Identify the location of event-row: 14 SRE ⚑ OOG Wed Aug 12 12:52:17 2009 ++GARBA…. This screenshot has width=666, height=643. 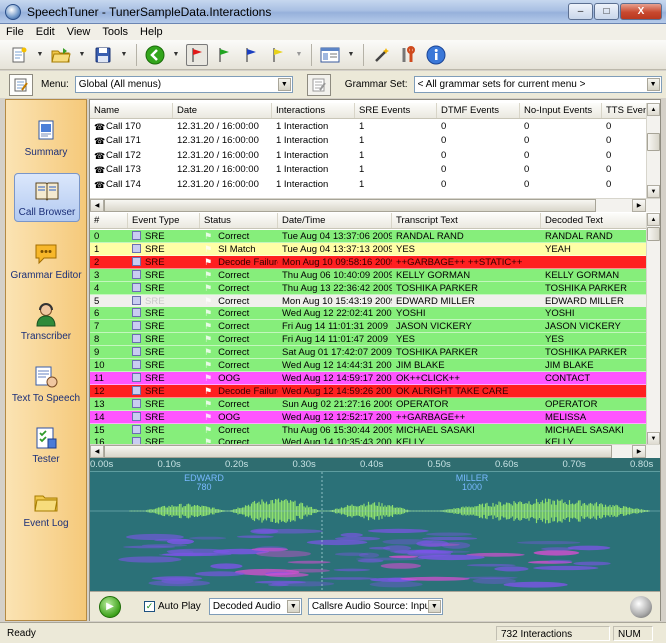
(368, 417).